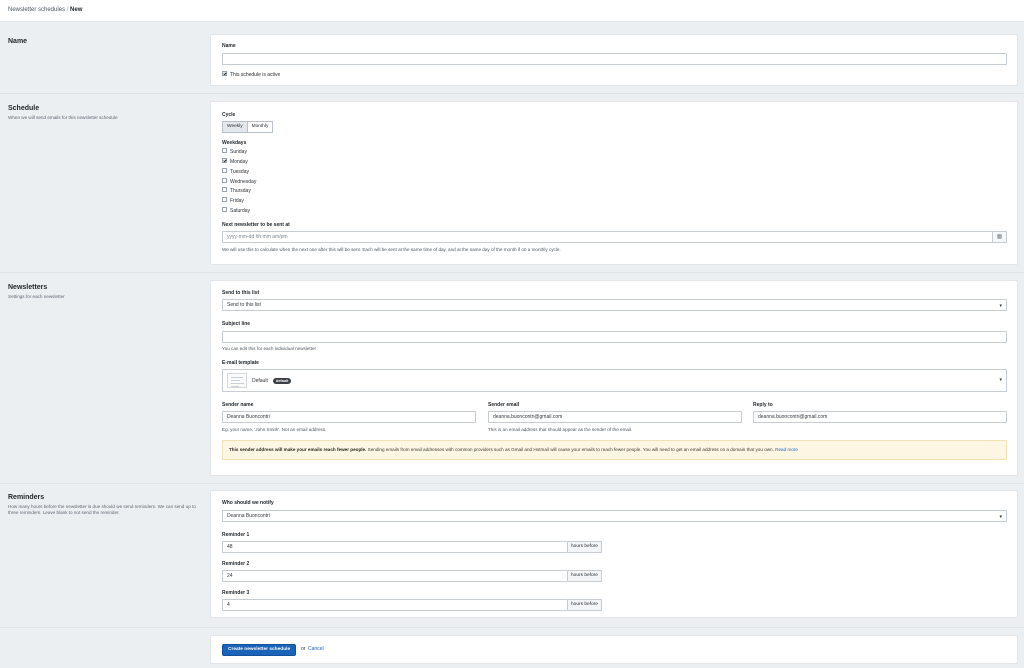 This screenshot has width=1024, height=668. What do you see at coordinates (240, 191) in the screenshot?
I see `weekday-label: Thursday` at bounding box center [240, 191].